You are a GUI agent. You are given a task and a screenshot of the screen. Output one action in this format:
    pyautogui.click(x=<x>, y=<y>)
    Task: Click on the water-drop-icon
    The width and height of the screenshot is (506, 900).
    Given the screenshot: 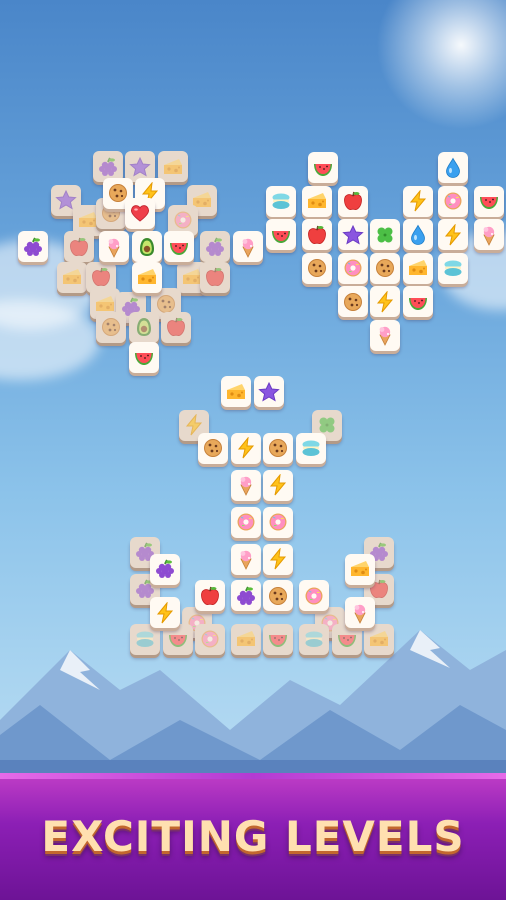 What is the action you would take?
    pyautogui.click(x=453, y=168)
    